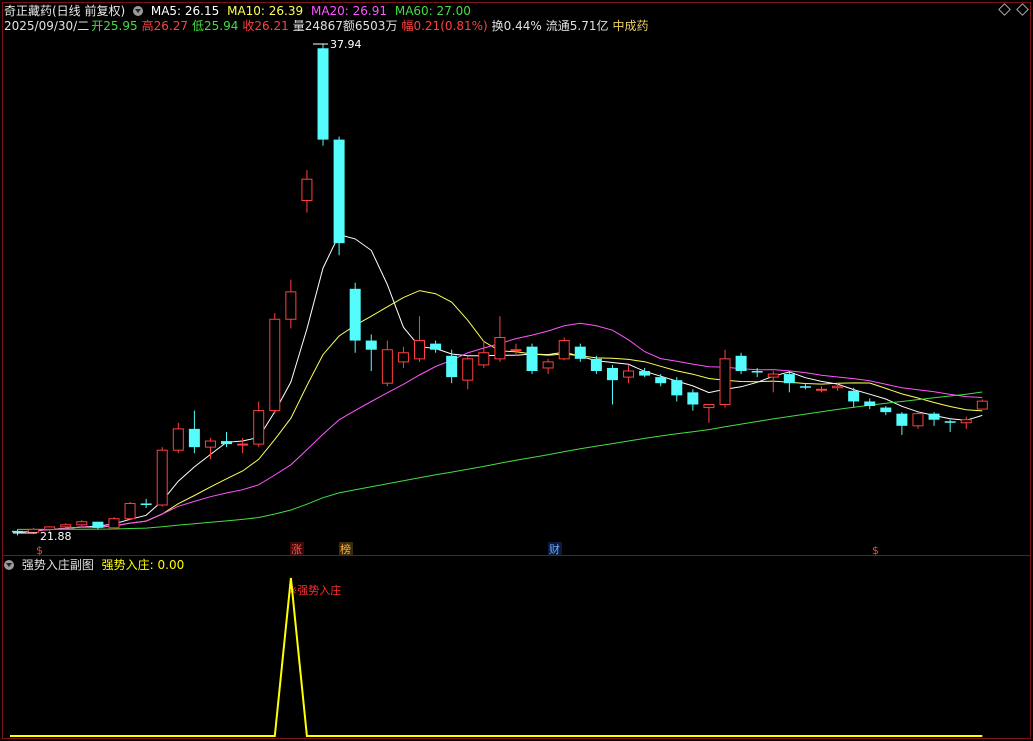  What do you see at coordinates (457, 549) in the screenshot?
I see `event-markers: $ 涨 榜 财 $` at bounding box center [457, 549].